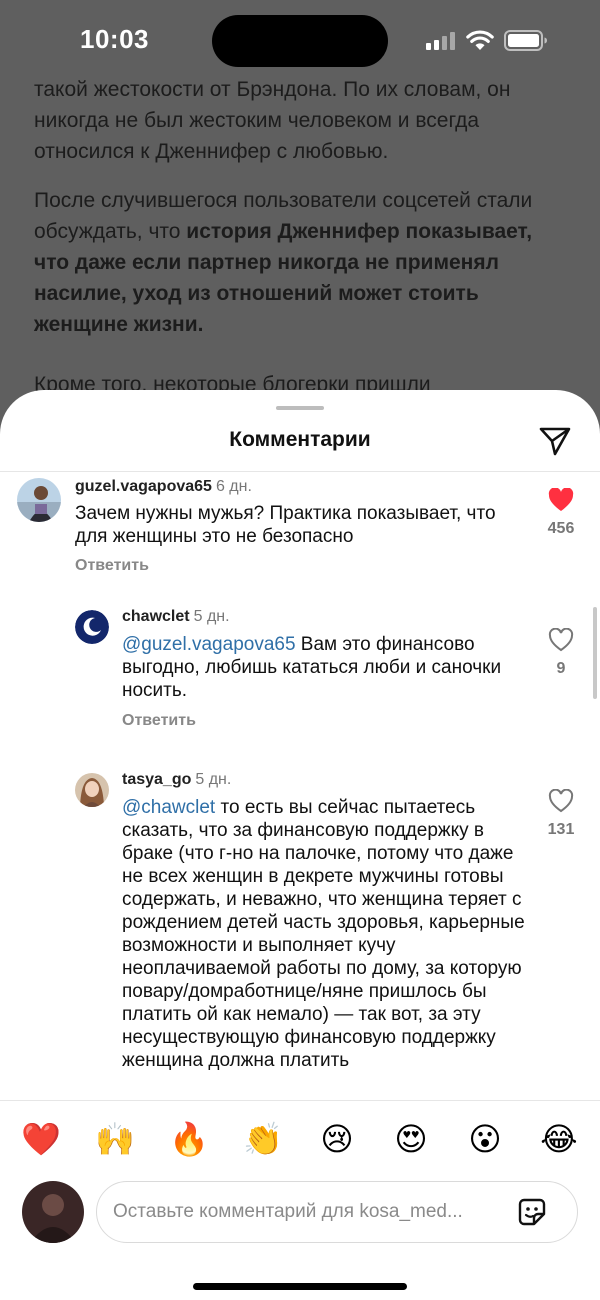 This screenshot has width=600, height=1300. Describe the element at coordinates (300, 1286) in the screenshot. I see `home-indicator` at that location.